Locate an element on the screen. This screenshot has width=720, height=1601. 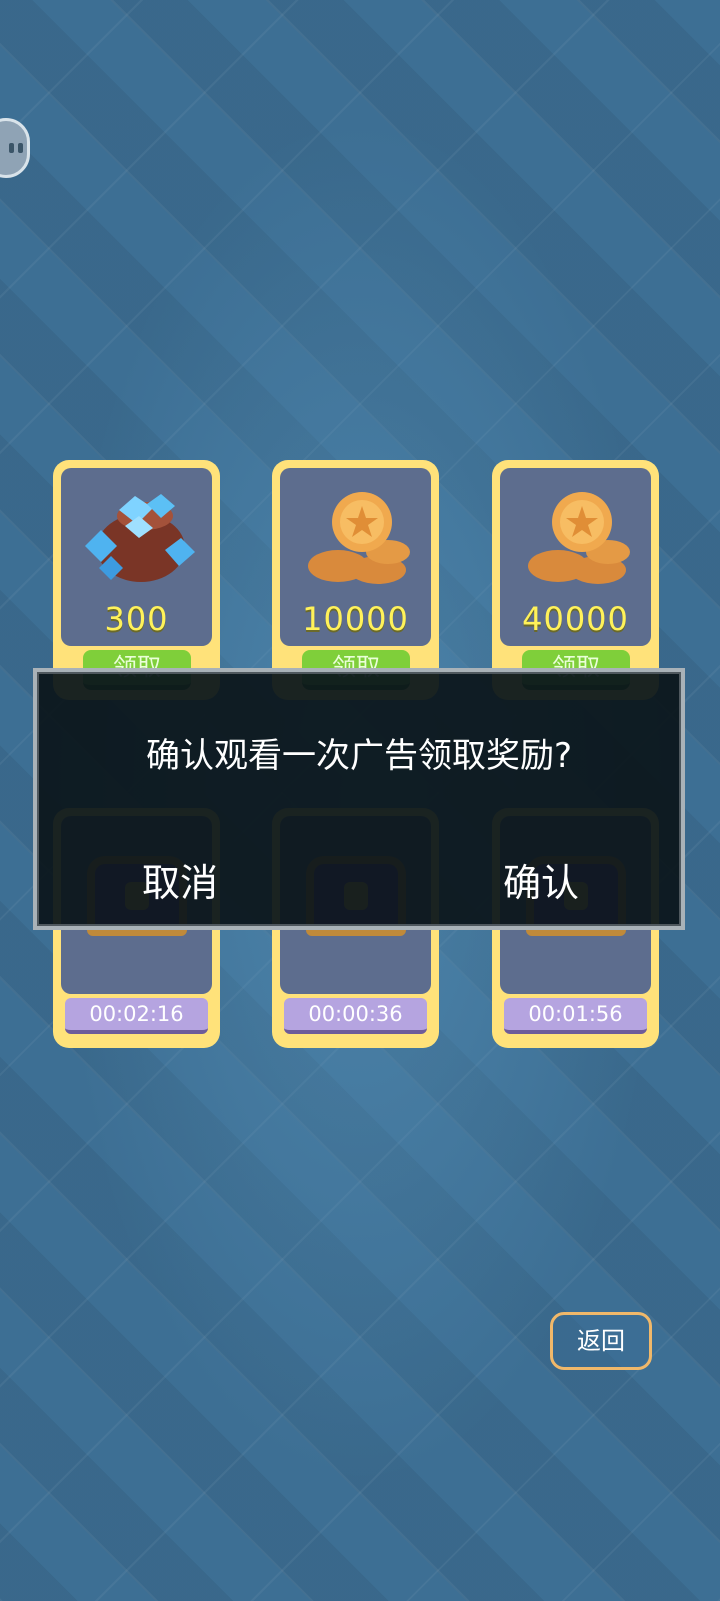
reward-card-panel: 300 is located at coordinates (136, 557).